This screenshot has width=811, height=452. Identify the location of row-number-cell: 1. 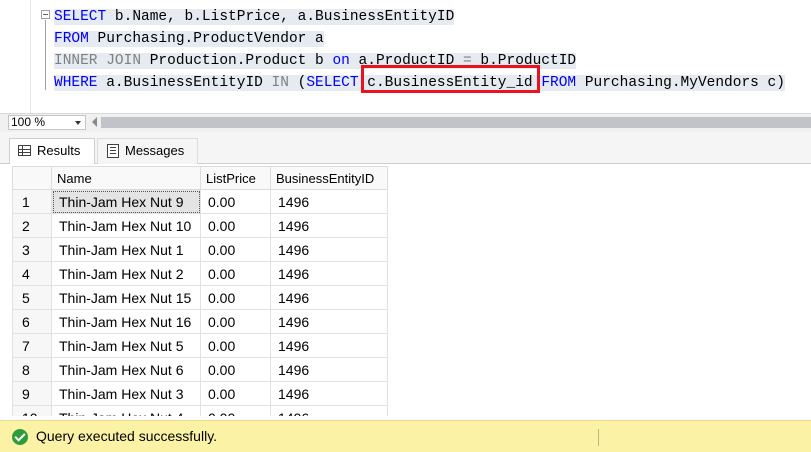
(32, 201).